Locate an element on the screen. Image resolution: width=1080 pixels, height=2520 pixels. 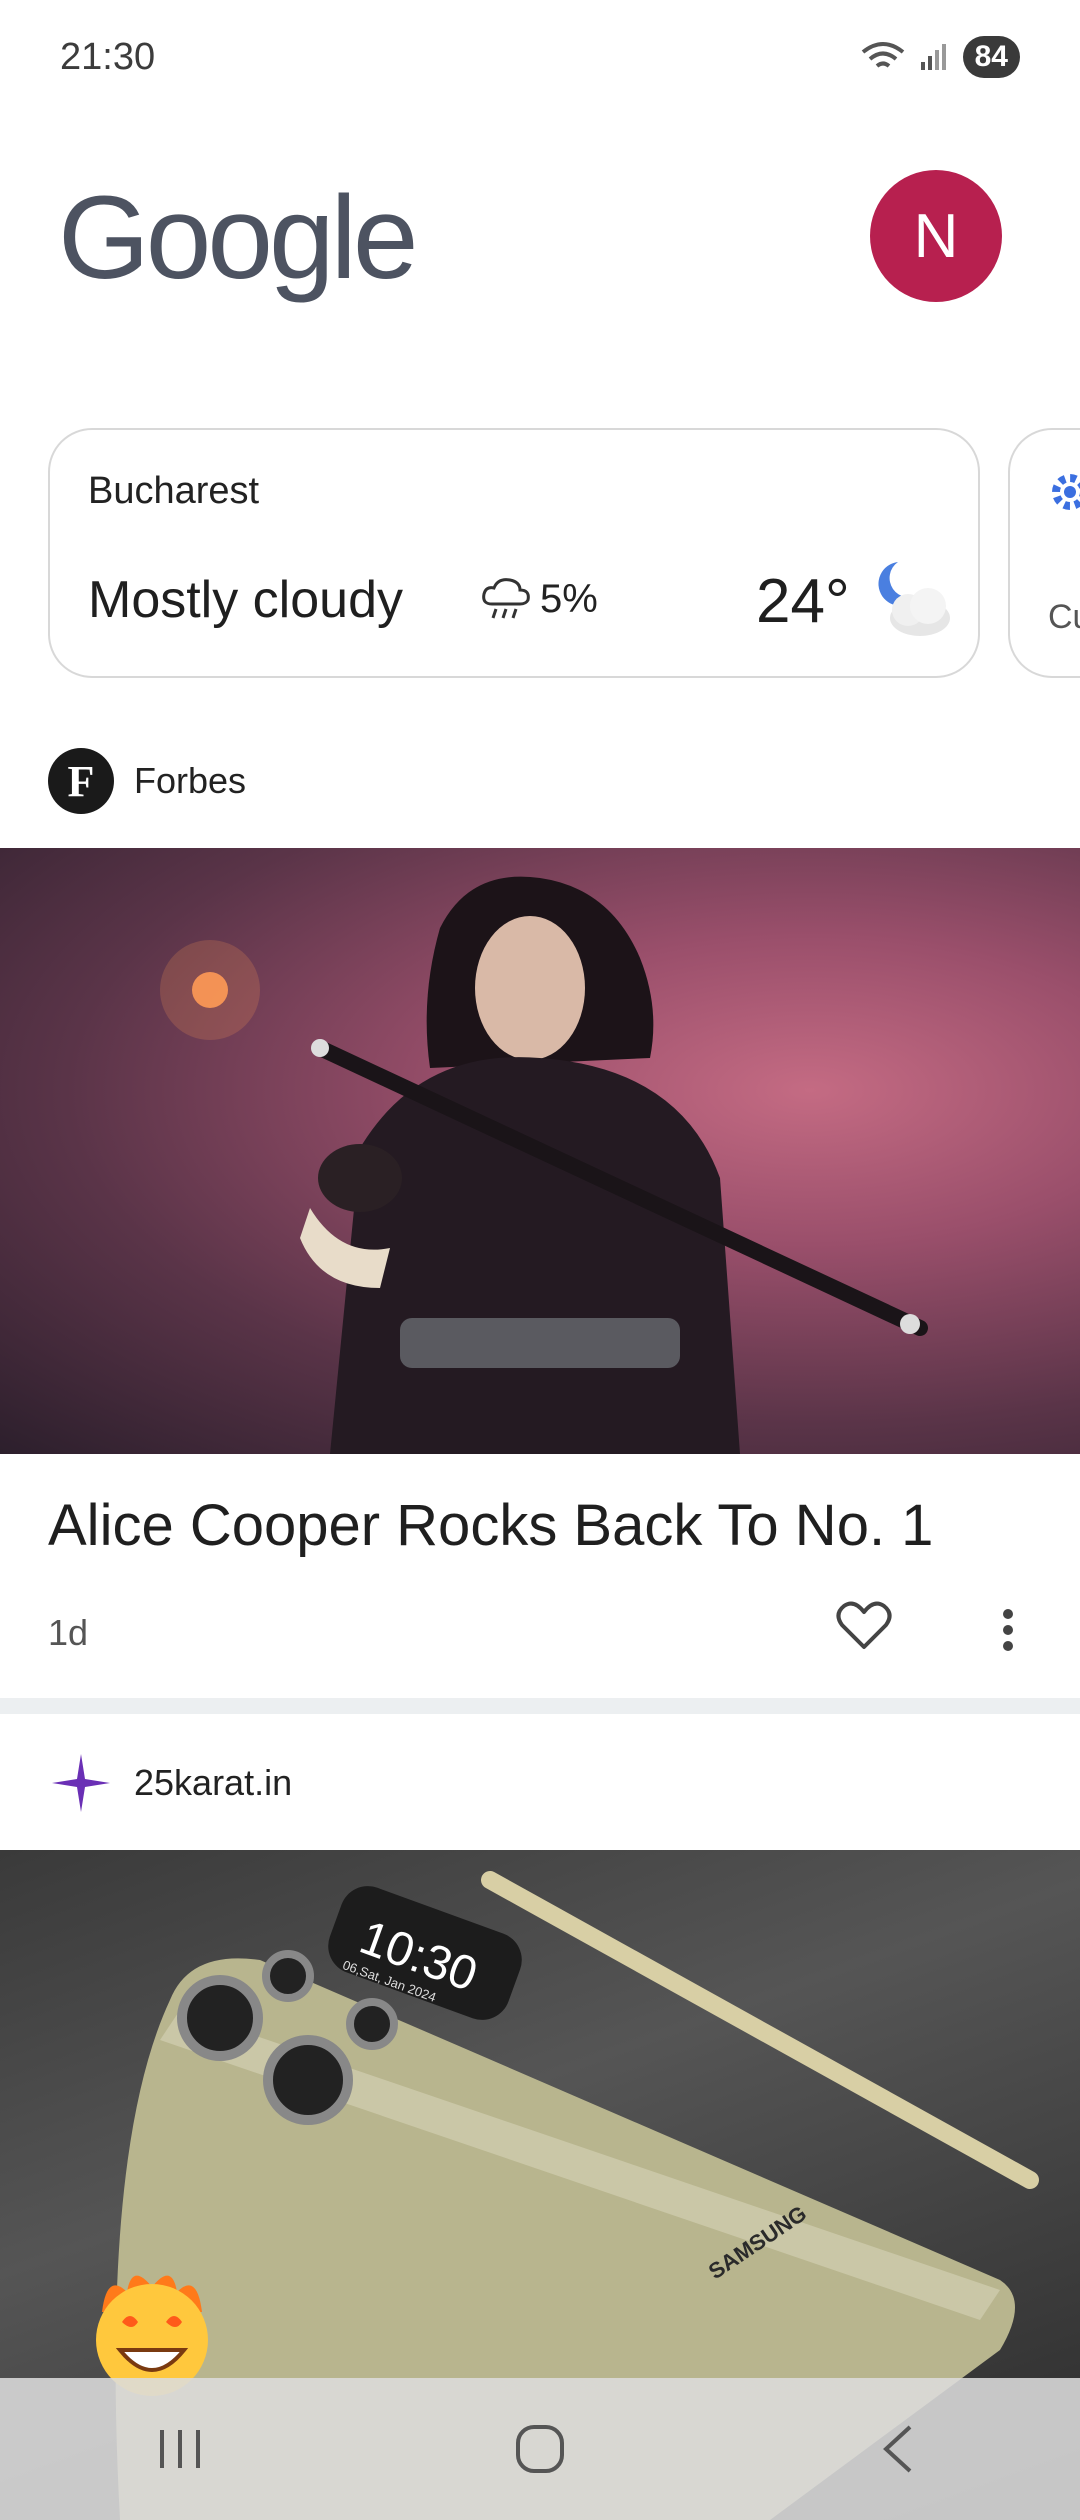
status-icons: 84 is located at coordinates (940, 57).